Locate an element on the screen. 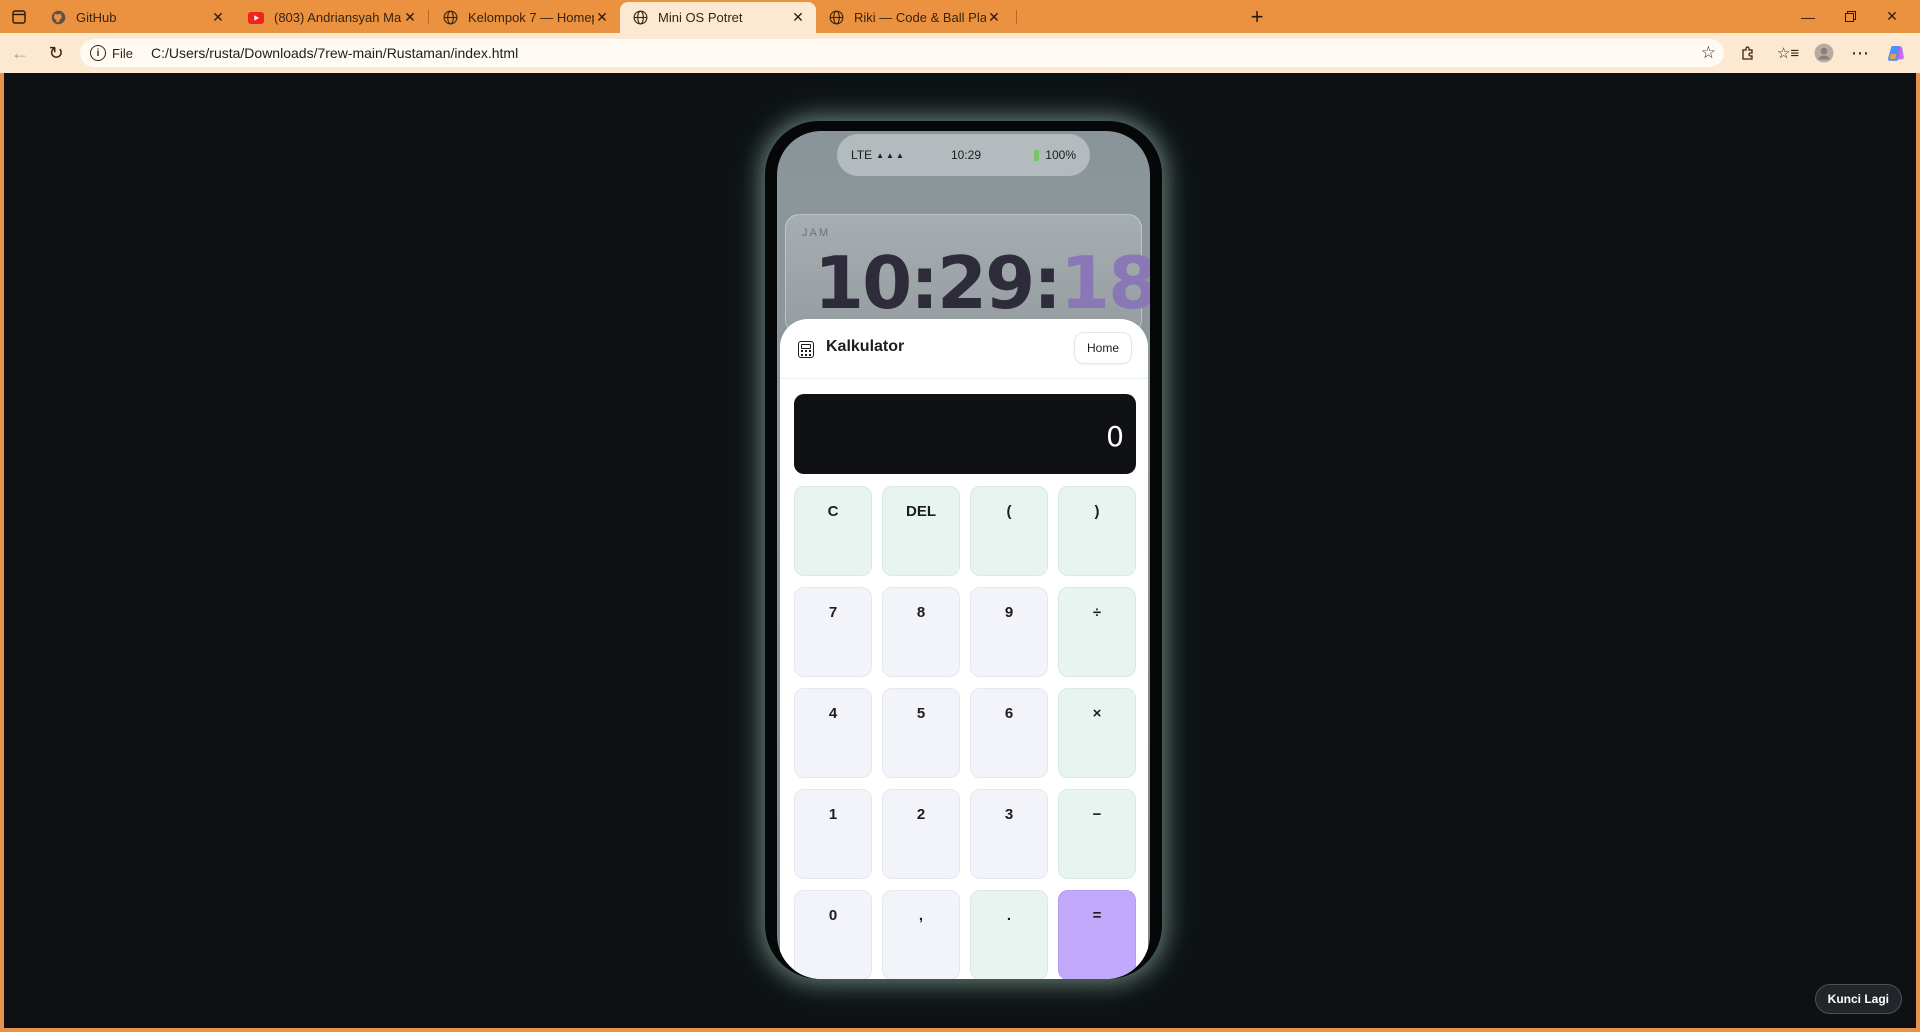  key-digit-8-button: 8 is located at coordinates (921, 632).